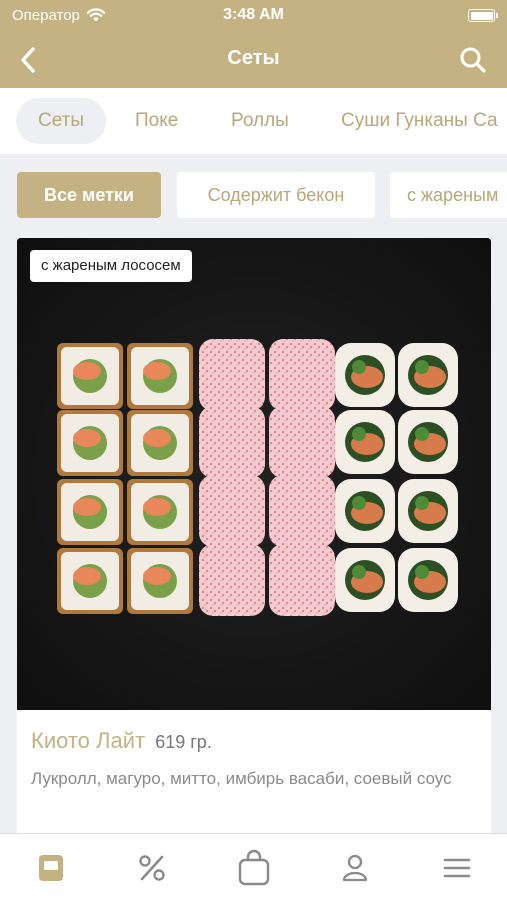  I want to click on category-tabs: Сеты Поке Роллы Суши Гунканы Са, so click(253, 121).